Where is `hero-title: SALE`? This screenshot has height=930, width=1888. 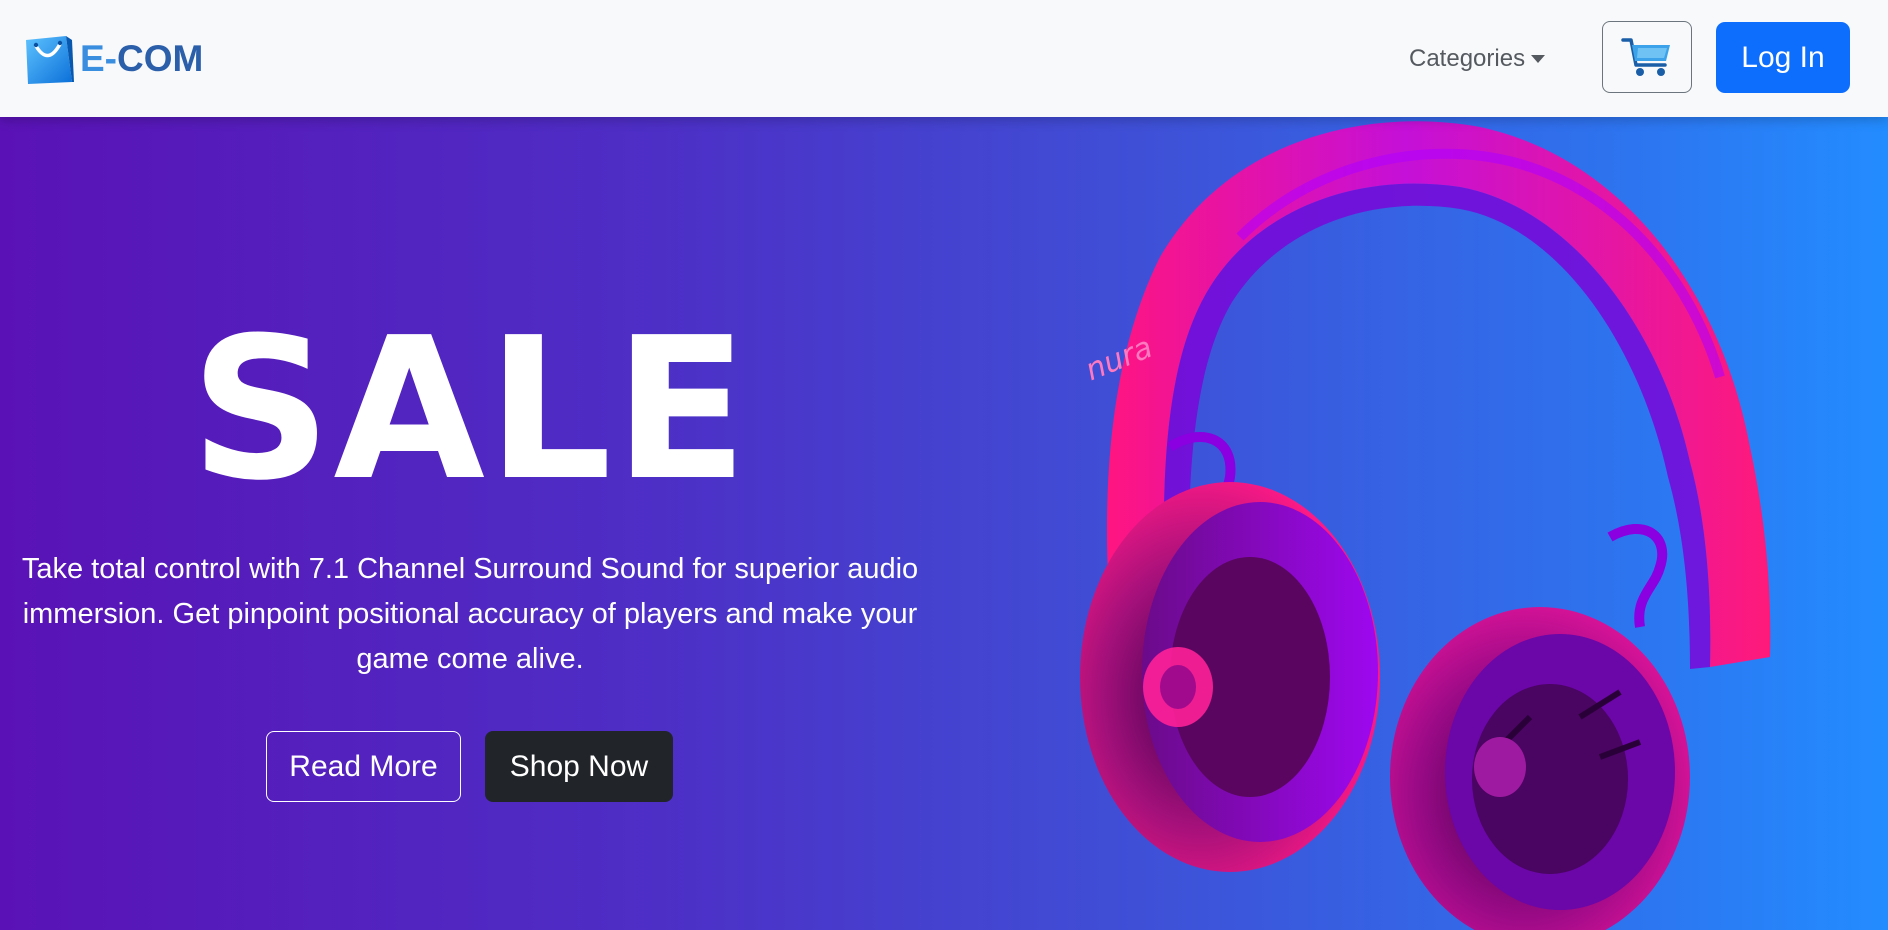 hero-title: SALE is located at coordinates (470, 410).